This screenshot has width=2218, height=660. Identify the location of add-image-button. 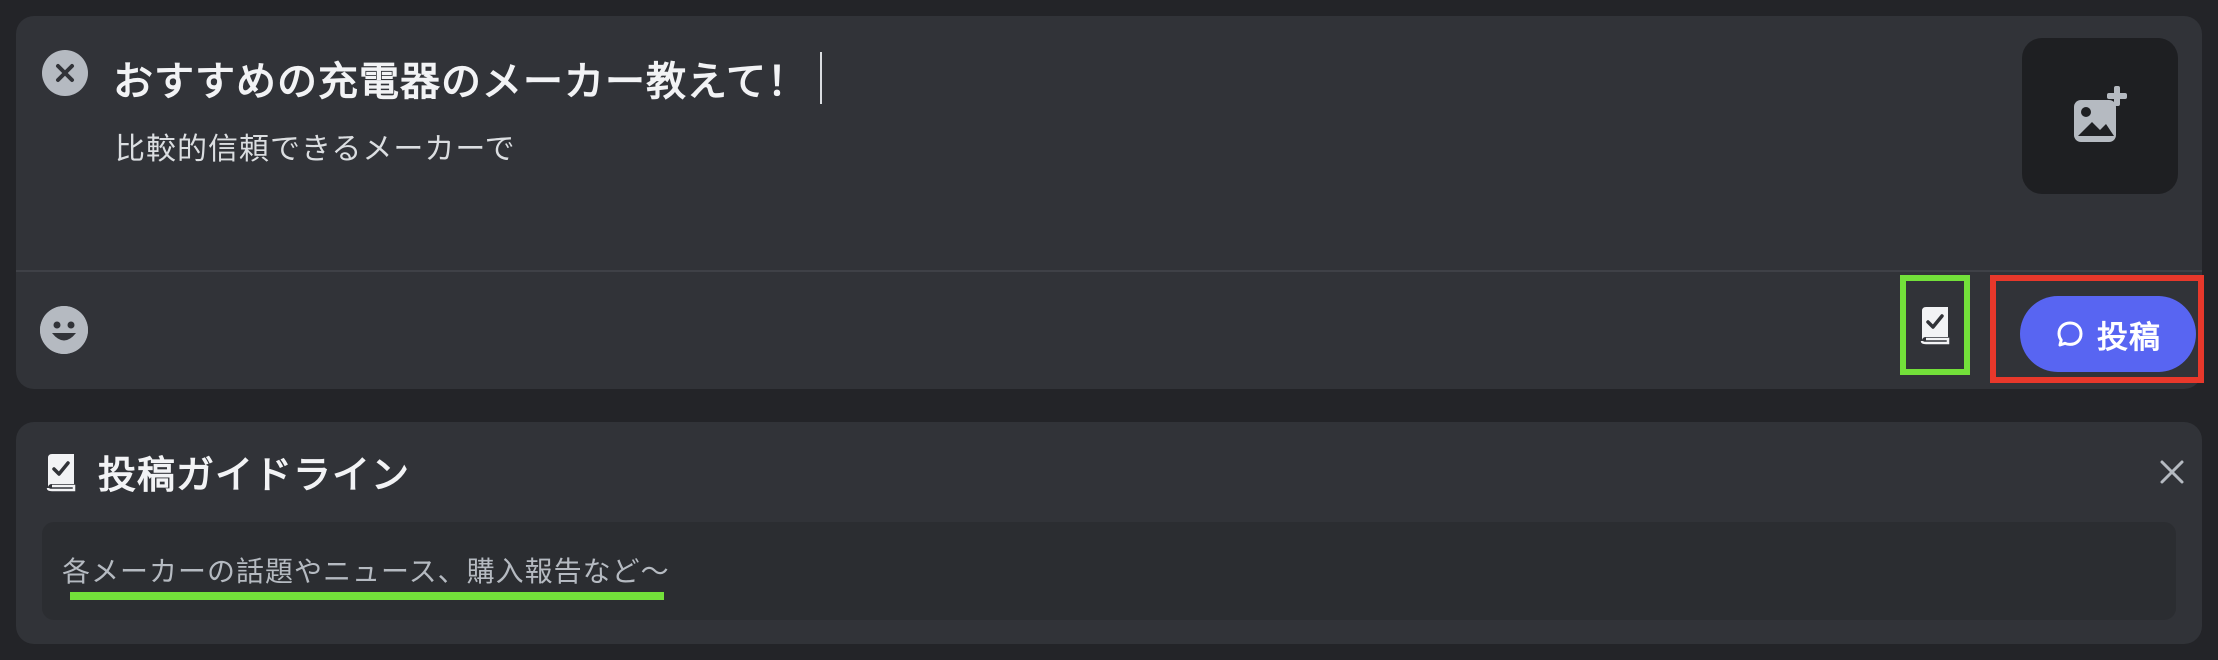
(2100, 116).